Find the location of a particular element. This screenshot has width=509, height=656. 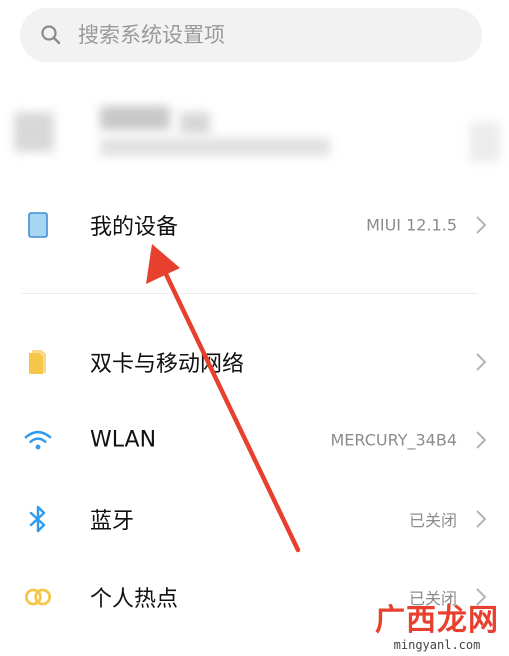

watermark: 广西龙网 mingyanl.com is located at coordinates (437, 628).